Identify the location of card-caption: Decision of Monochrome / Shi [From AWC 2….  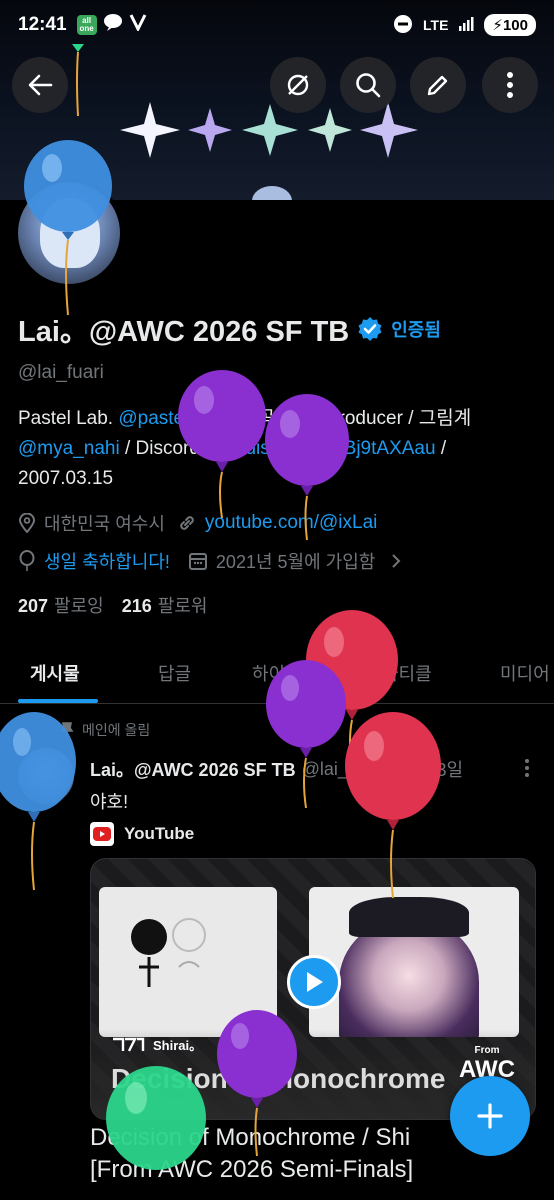
(251, 1154).